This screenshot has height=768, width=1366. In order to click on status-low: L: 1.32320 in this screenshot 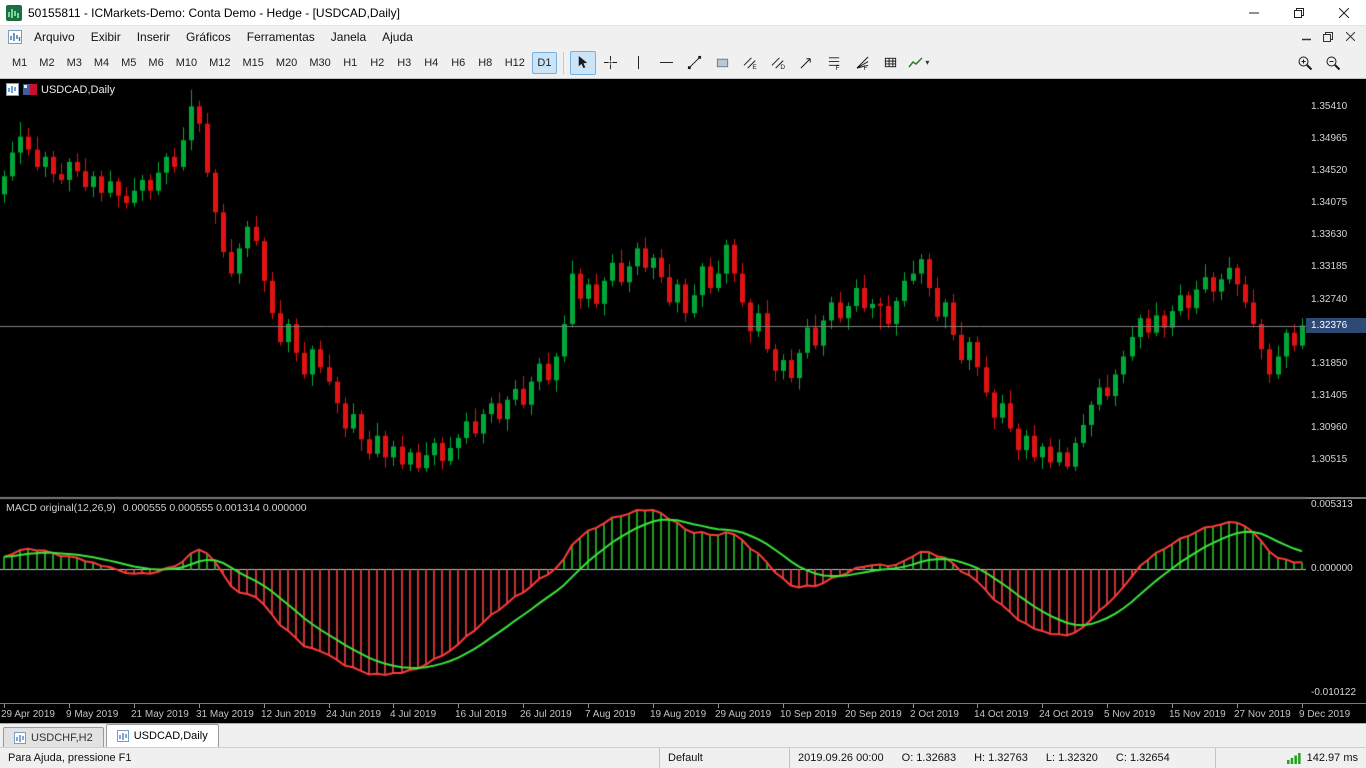, I will do `click(1071, 758)`.